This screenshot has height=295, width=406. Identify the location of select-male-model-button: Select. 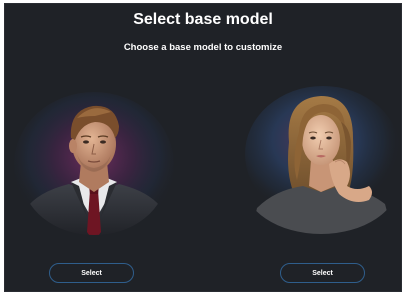
(91, 273).